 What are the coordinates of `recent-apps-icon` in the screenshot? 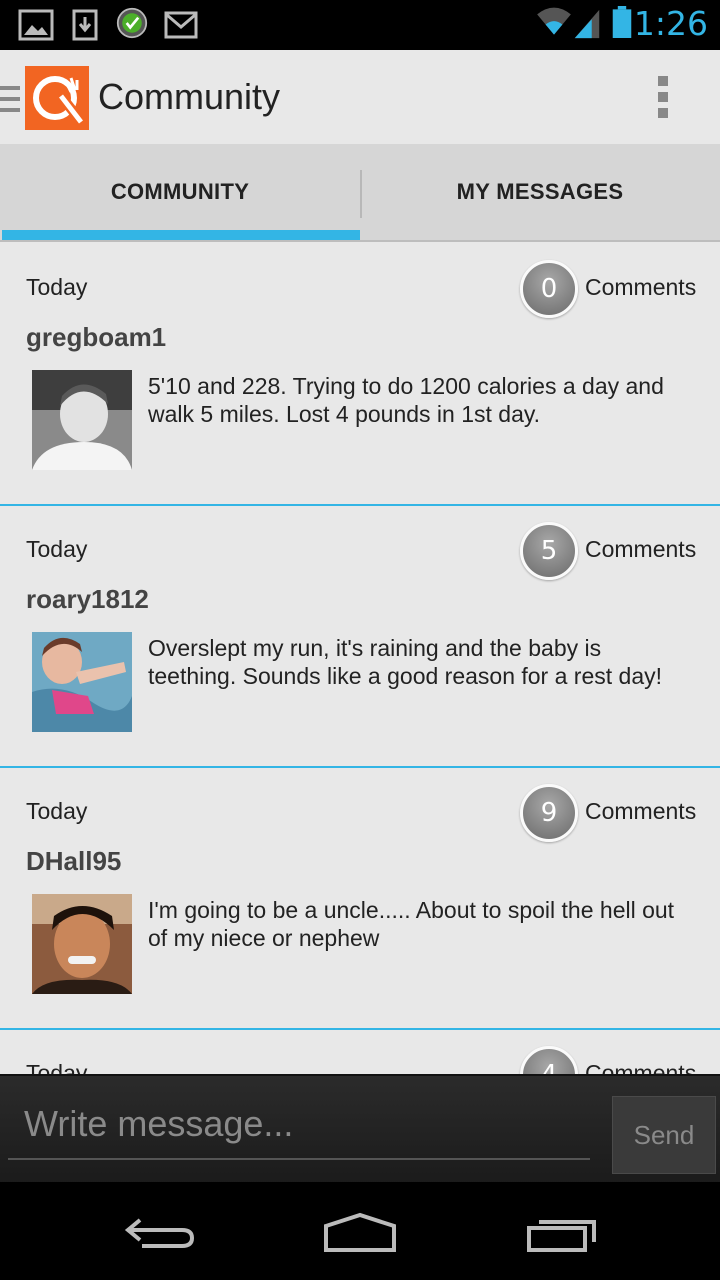 It's located at (562, 1235).